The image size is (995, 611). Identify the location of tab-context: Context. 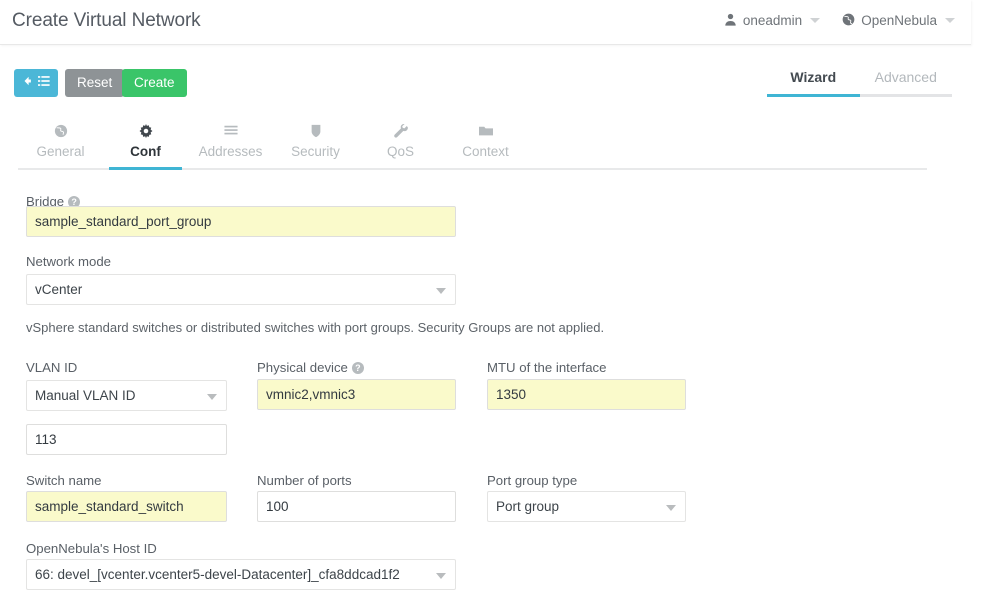
(485, 145).